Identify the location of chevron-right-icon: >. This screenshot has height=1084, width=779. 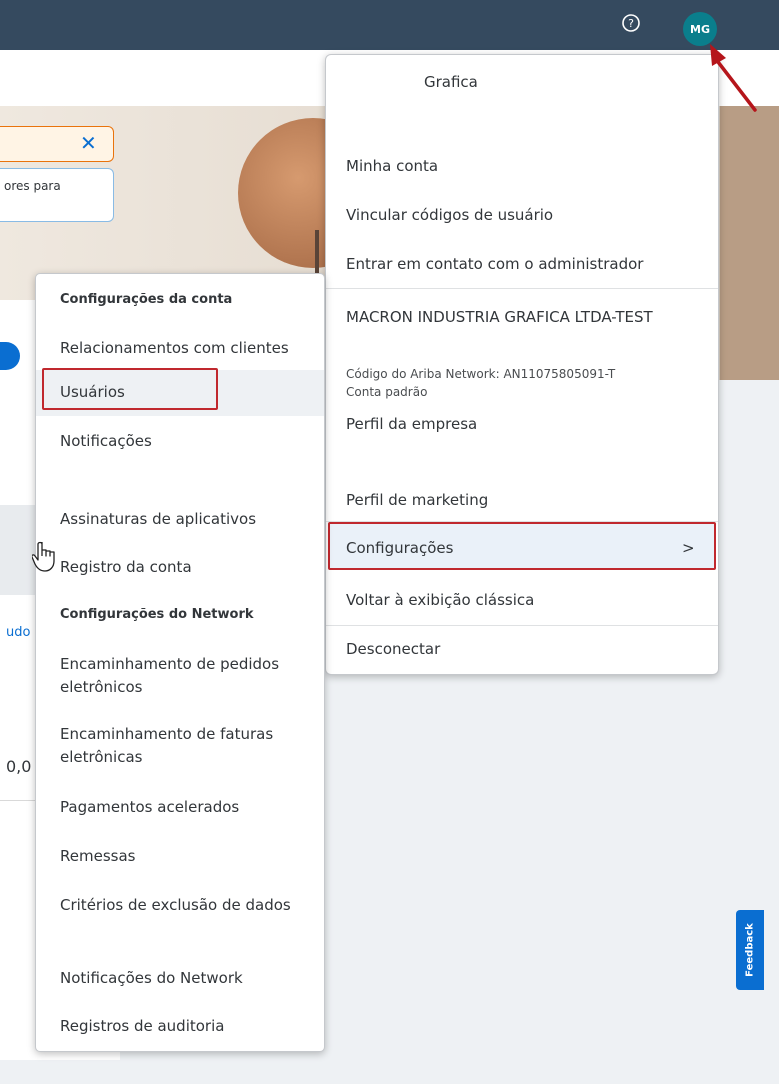
(688, 548).